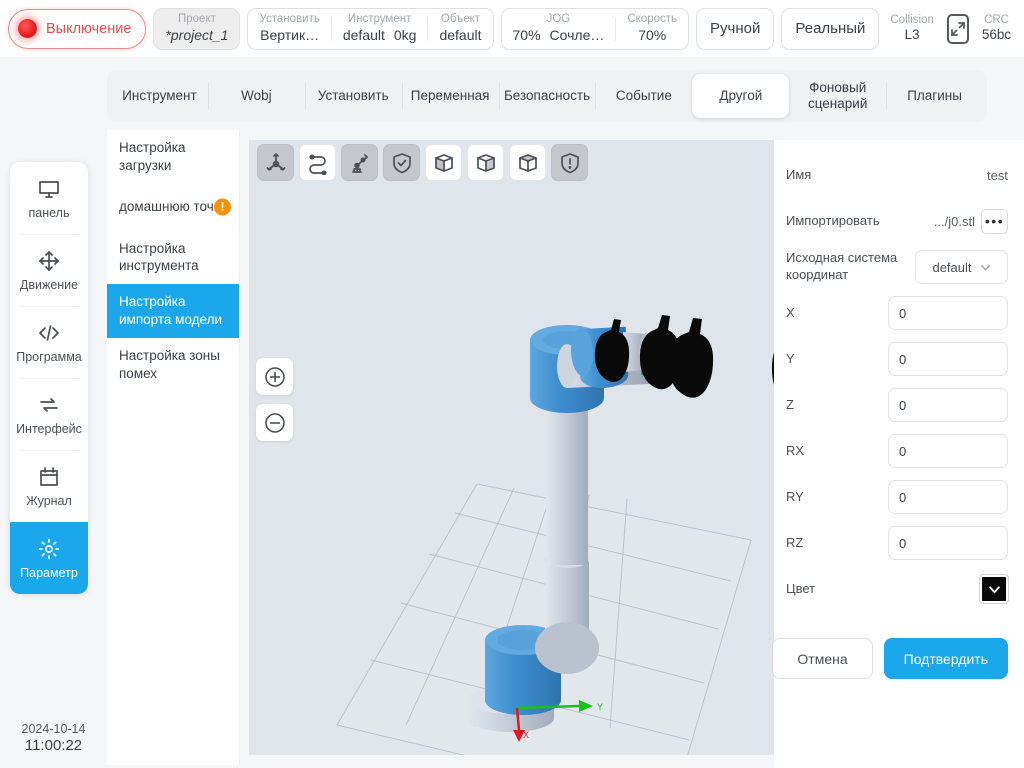 This screenshot has height=768, width=1024. I want to click on form-row-rz: RZ, so click(897, 543).